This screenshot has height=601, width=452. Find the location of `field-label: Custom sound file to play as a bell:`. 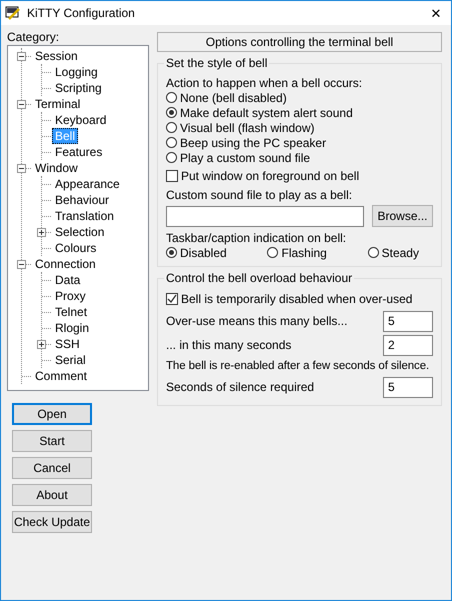

field-label: Custom sound file to play as a bell: is located at coordinates (260, 195).